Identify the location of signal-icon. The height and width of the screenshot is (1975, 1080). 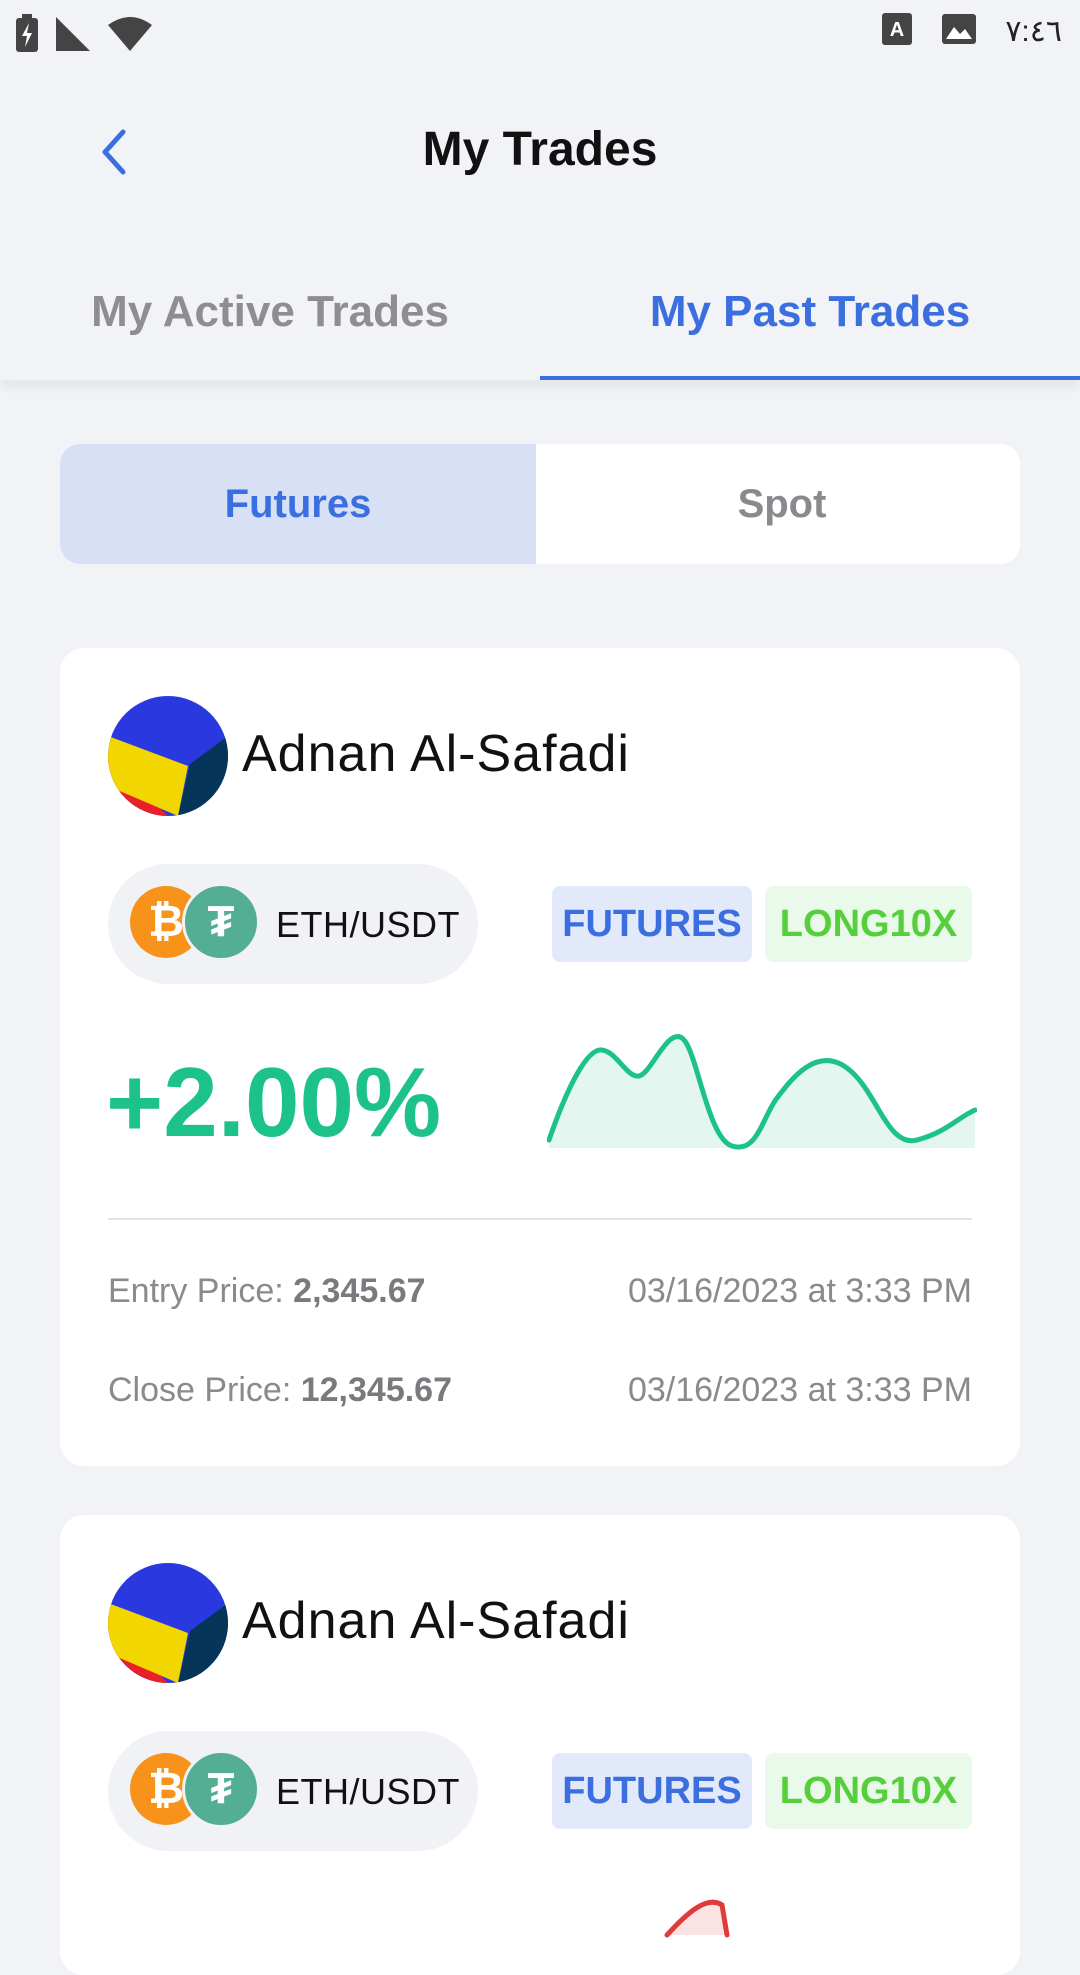
(73, 36).